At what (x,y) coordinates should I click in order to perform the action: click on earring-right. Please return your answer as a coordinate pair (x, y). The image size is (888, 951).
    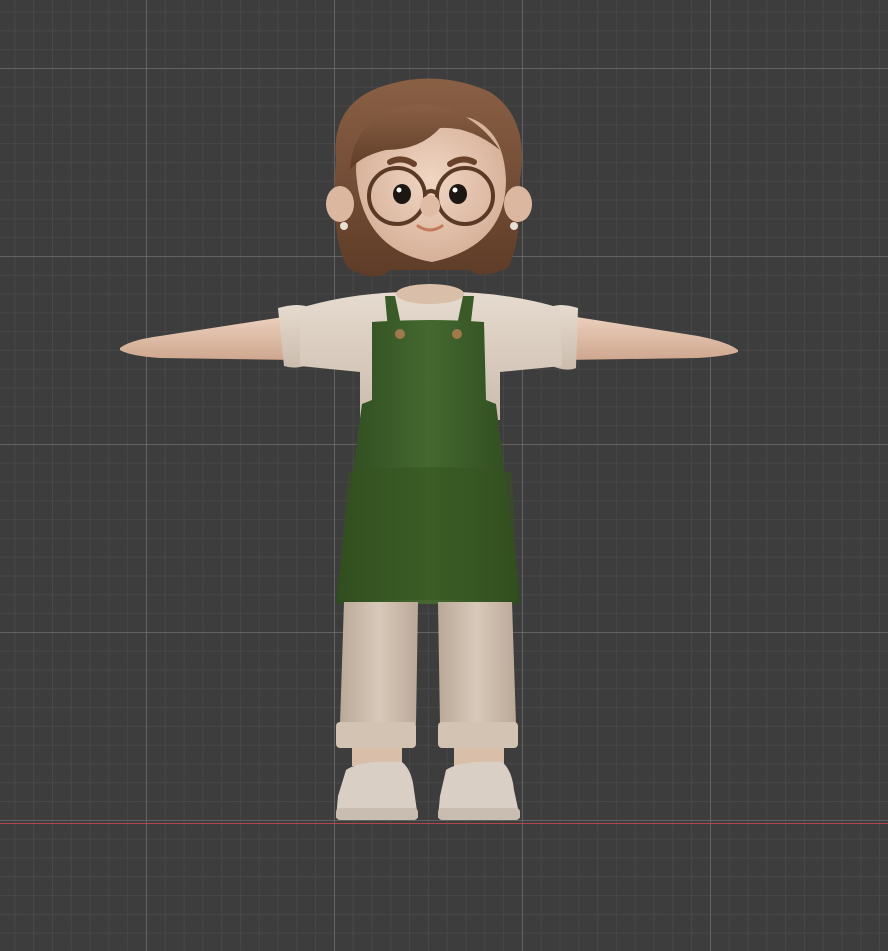
    Looking at the image, I should click on (514, 226).